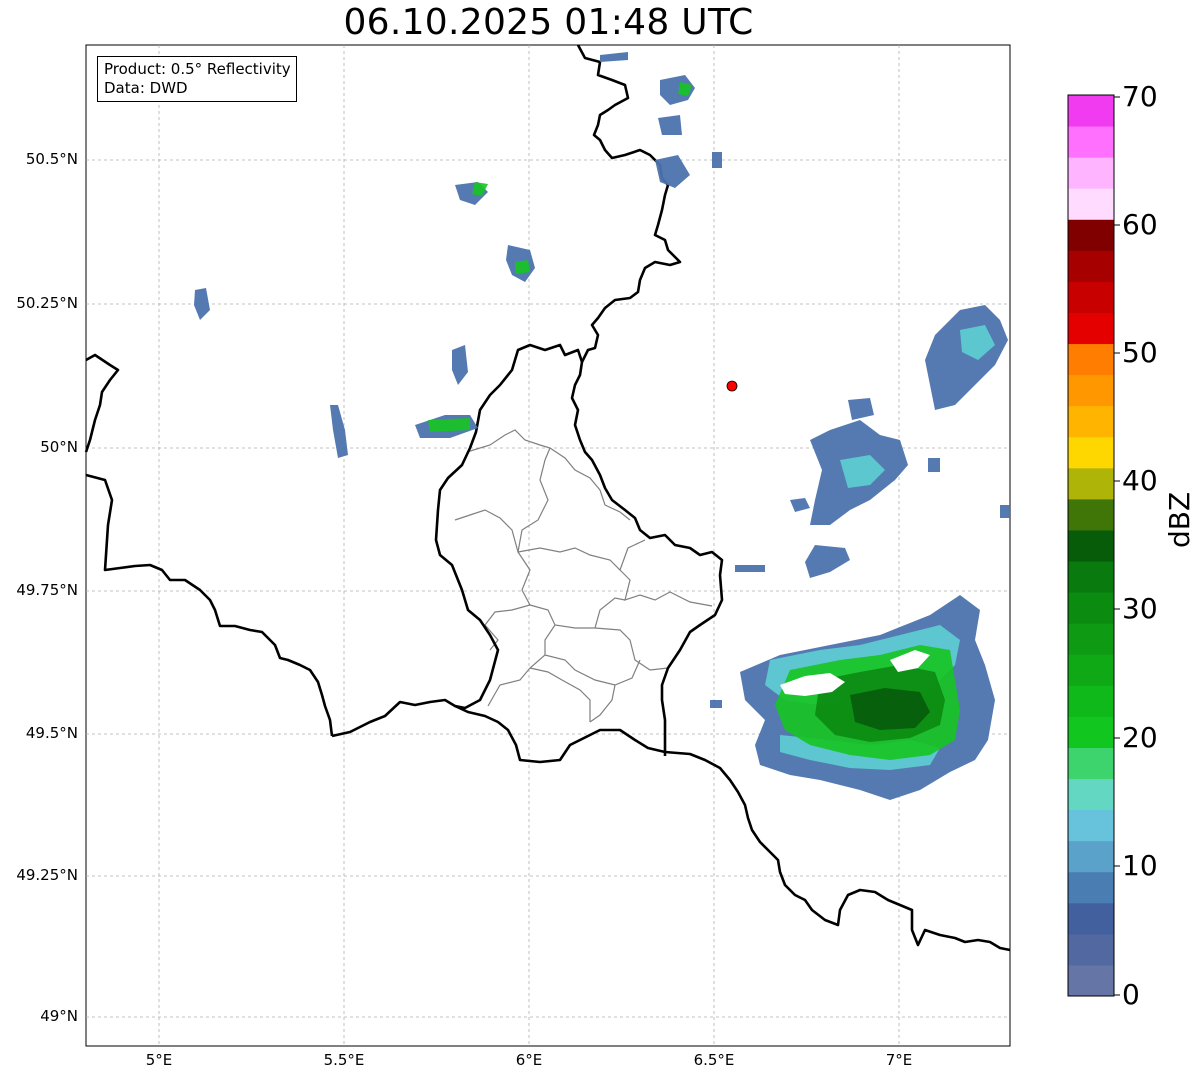  I want to click on lon-label: 6.5°E, so click(714, 1060).